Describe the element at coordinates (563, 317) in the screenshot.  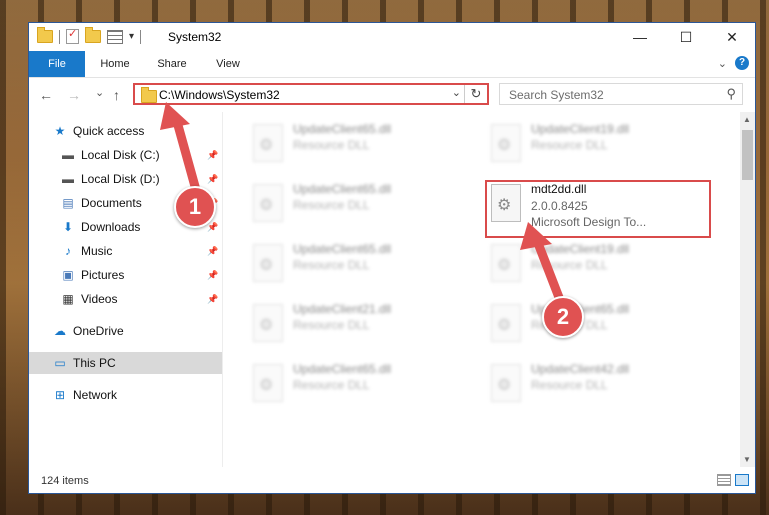
I see `step-badge-2: 2` at that location.